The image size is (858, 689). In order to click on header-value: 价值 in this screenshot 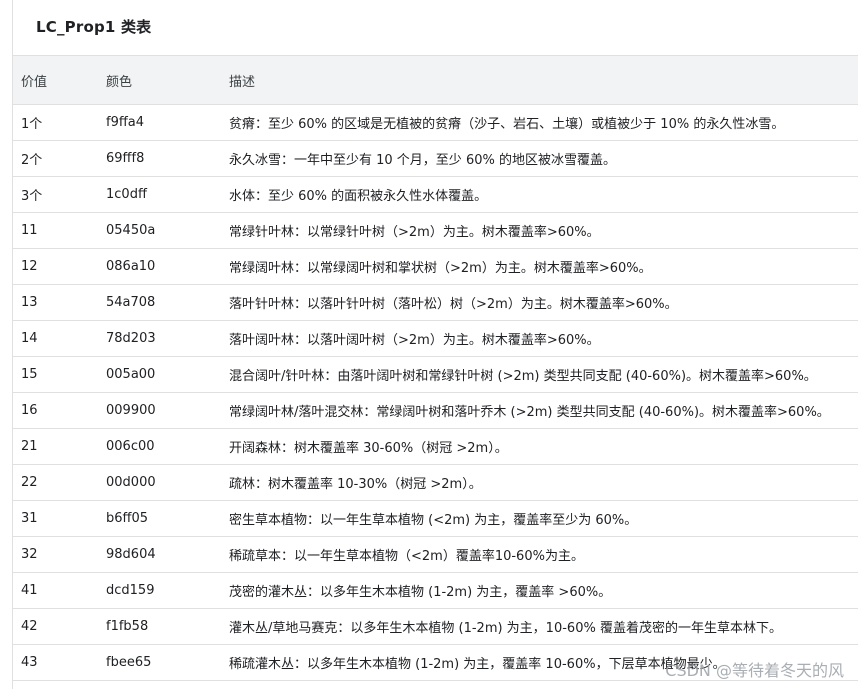, I will do `click(59, 80)`.